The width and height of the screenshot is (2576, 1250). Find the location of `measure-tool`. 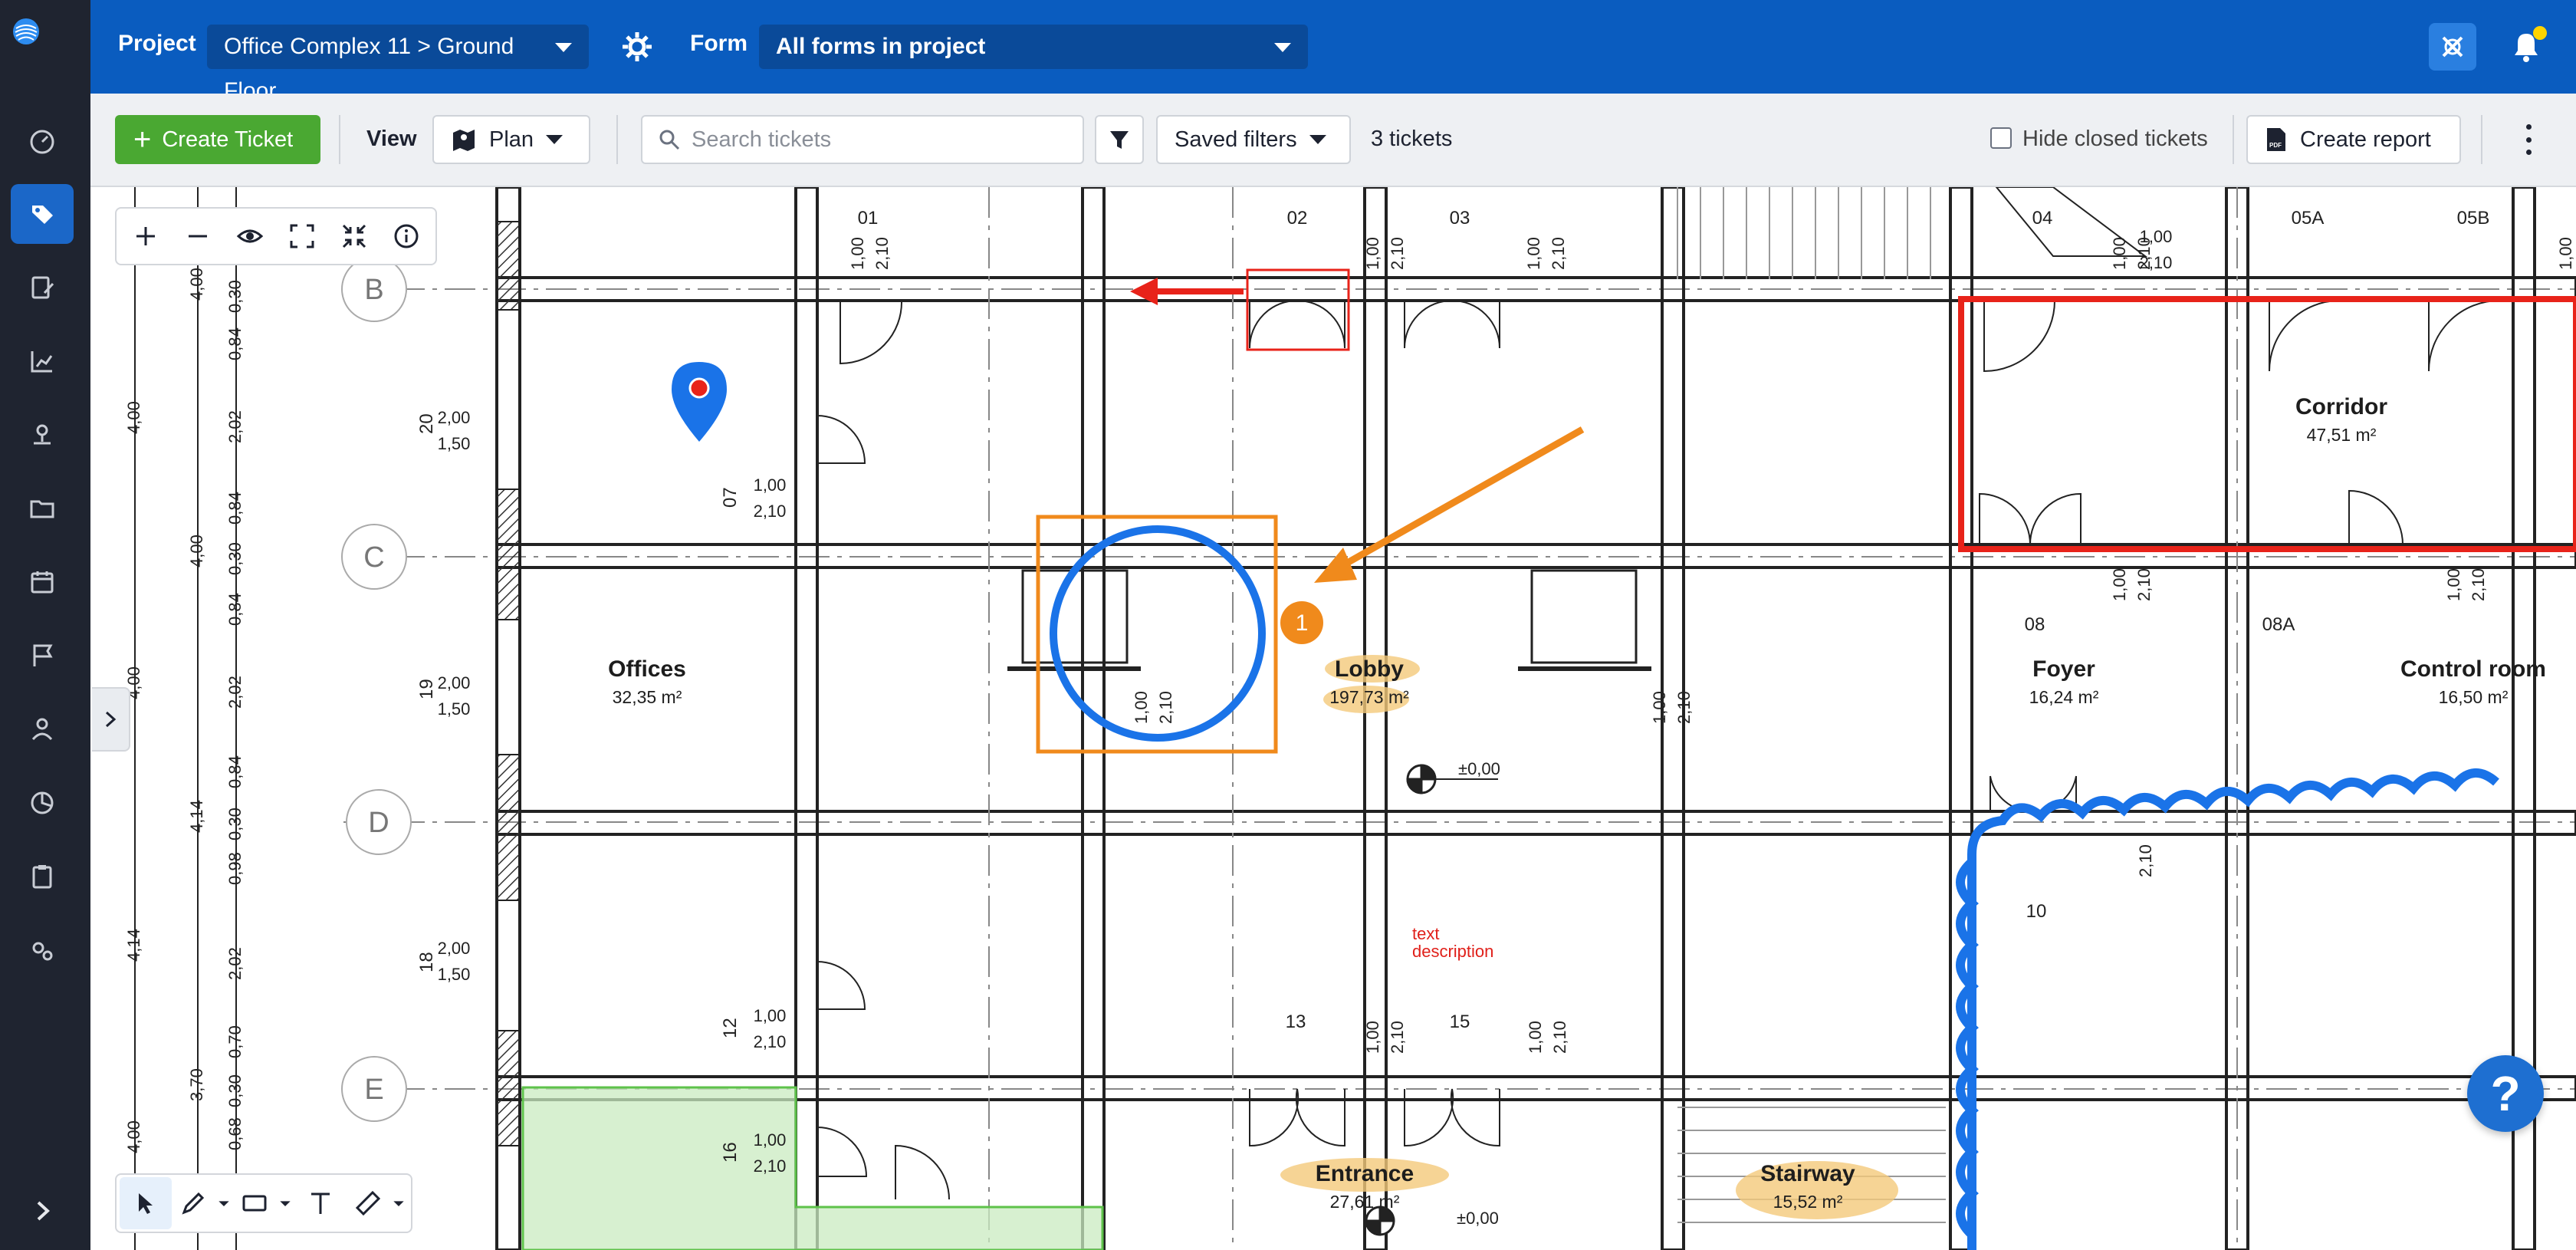

measure-tool is located at coordinates (368, 1203).